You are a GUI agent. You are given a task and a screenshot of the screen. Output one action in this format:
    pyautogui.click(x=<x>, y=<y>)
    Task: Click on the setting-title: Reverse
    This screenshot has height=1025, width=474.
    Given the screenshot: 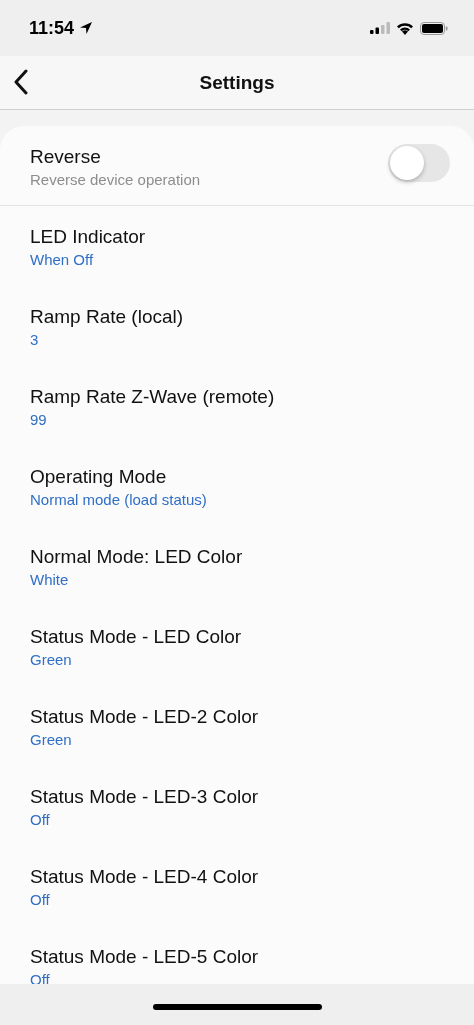 What is the action you would take?
    pyautogui.click(x=66, y=157)
    